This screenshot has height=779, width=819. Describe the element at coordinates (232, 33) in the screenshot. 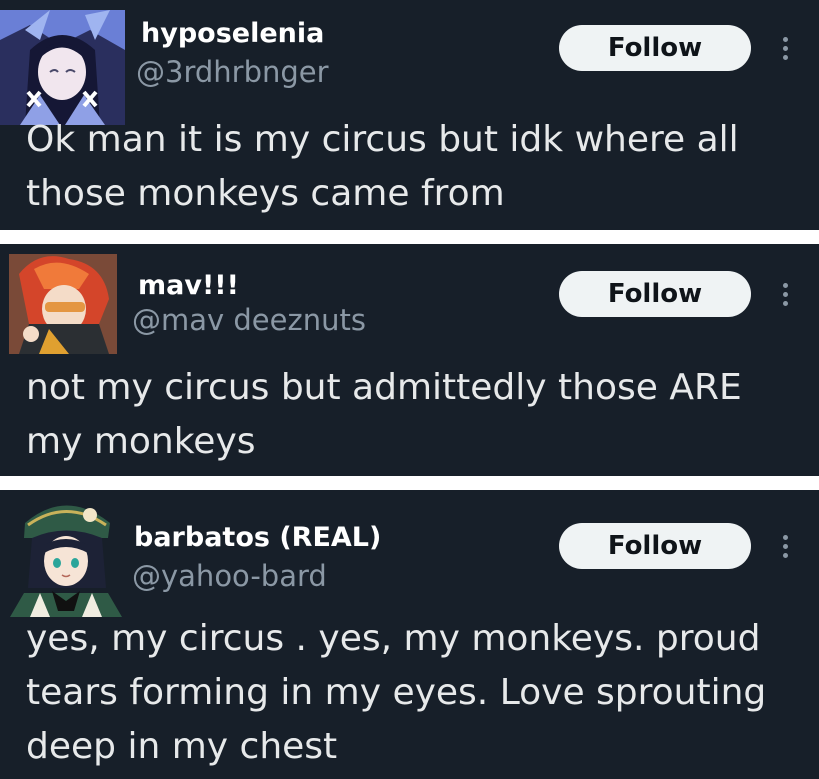

I see `display-name: hyposelenia` at that location.